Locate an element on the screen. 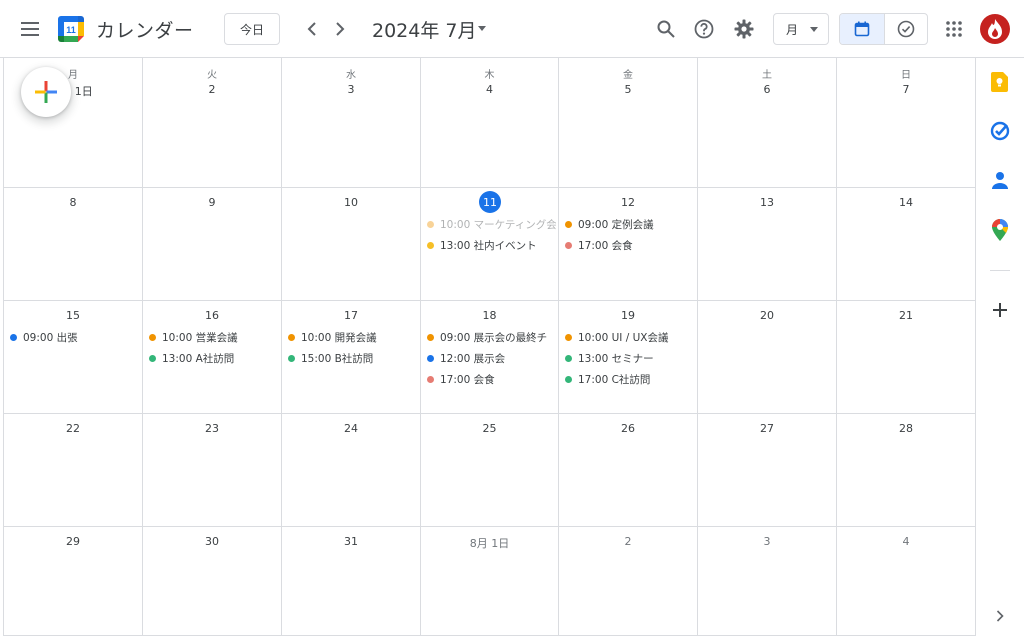 The height and width of the screenshot is (636, 1024). day-cell: 木4 is located at coordinates (490, 123).